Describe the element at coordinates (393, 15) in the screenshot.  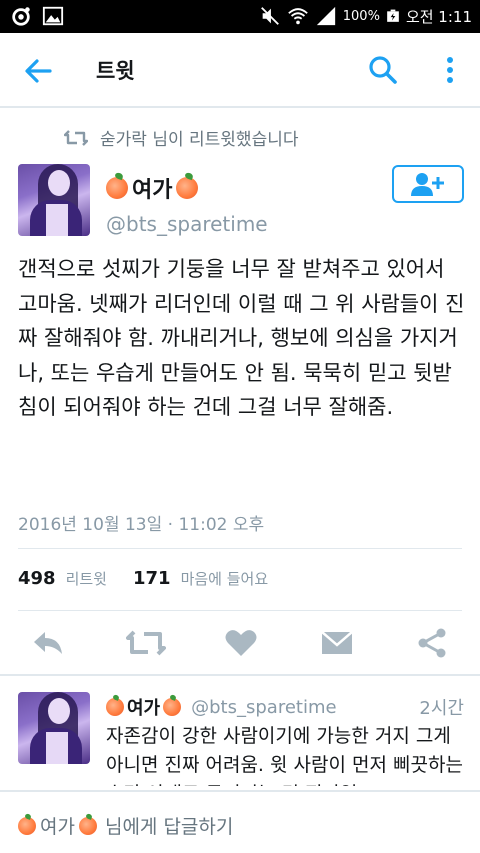
I see `battery-charging-icon` at that location.